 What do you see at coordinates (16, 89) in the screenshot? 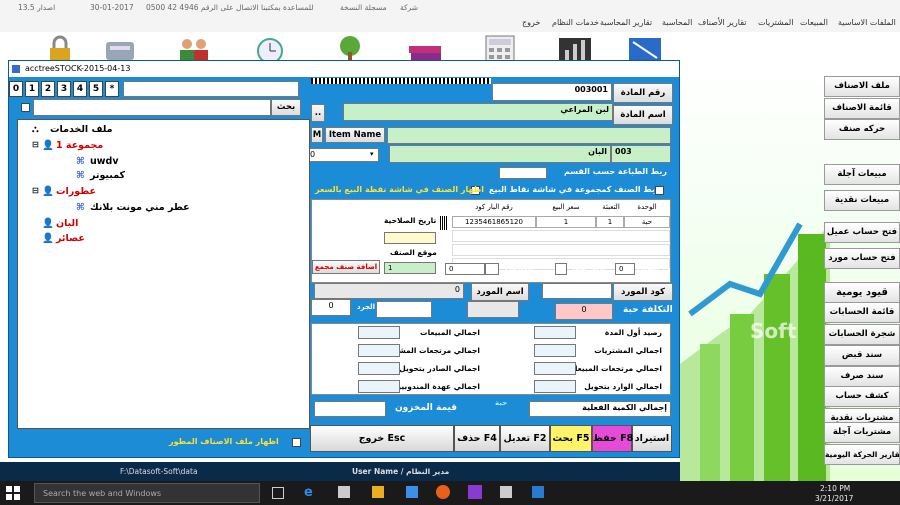
I see `key-0: 0` at bounding box center [16, 89].